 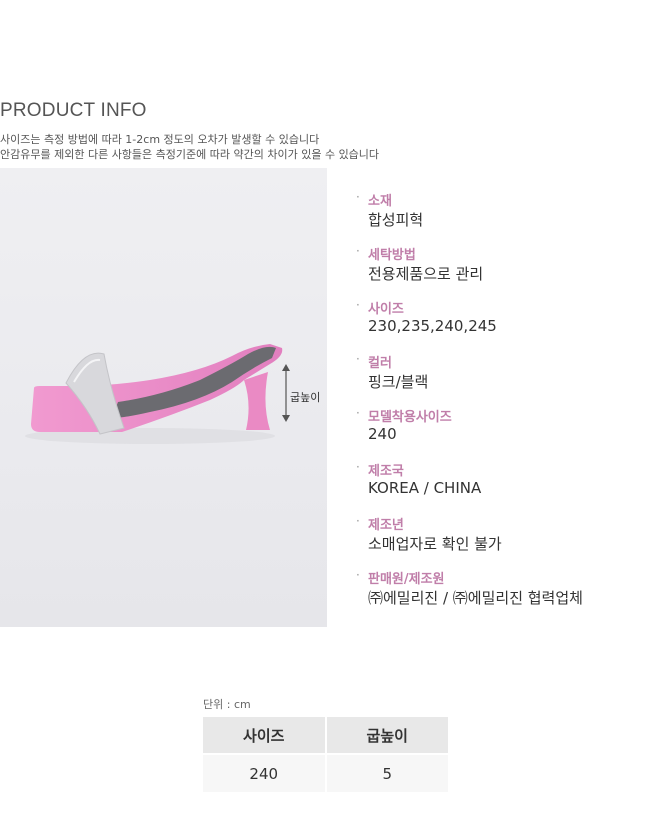 I want to click on spec-label: 컬러, so click(x=380, y=363).